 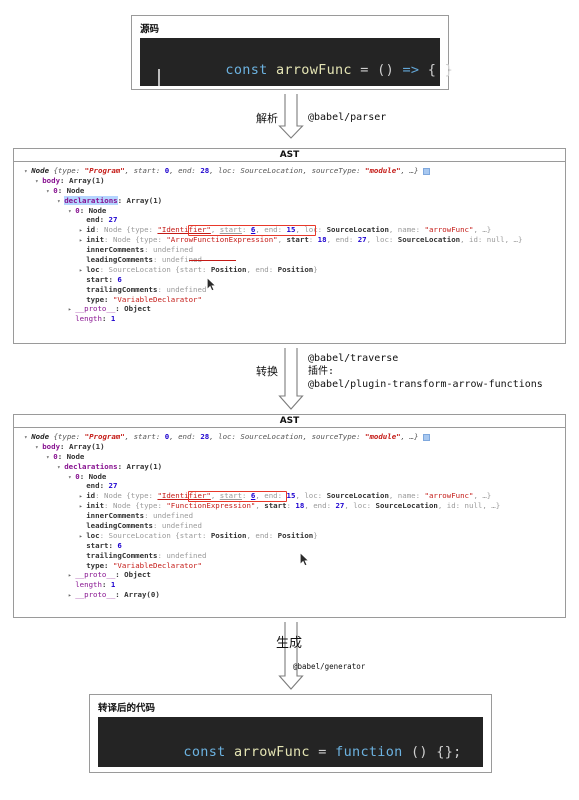 What do you see at coordinates (321, 371) in the screenshot?
I see `arrow-transform-annotation-2: 插件:` at bounding box center [321, 371].